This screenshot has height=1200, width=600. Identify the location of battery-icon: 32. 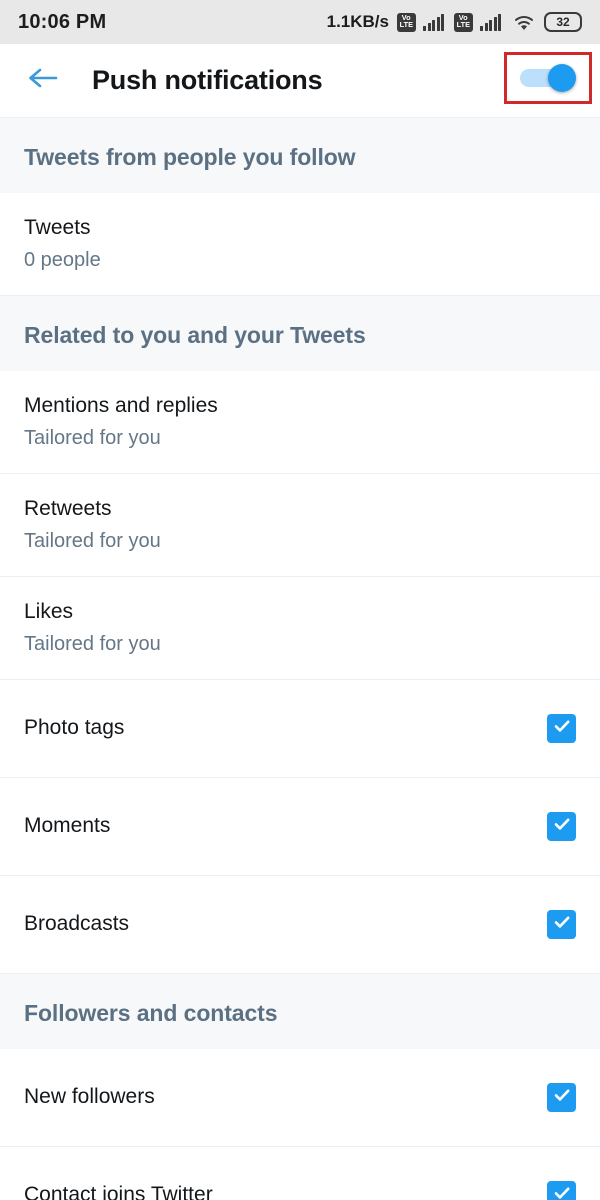
(563, 22).